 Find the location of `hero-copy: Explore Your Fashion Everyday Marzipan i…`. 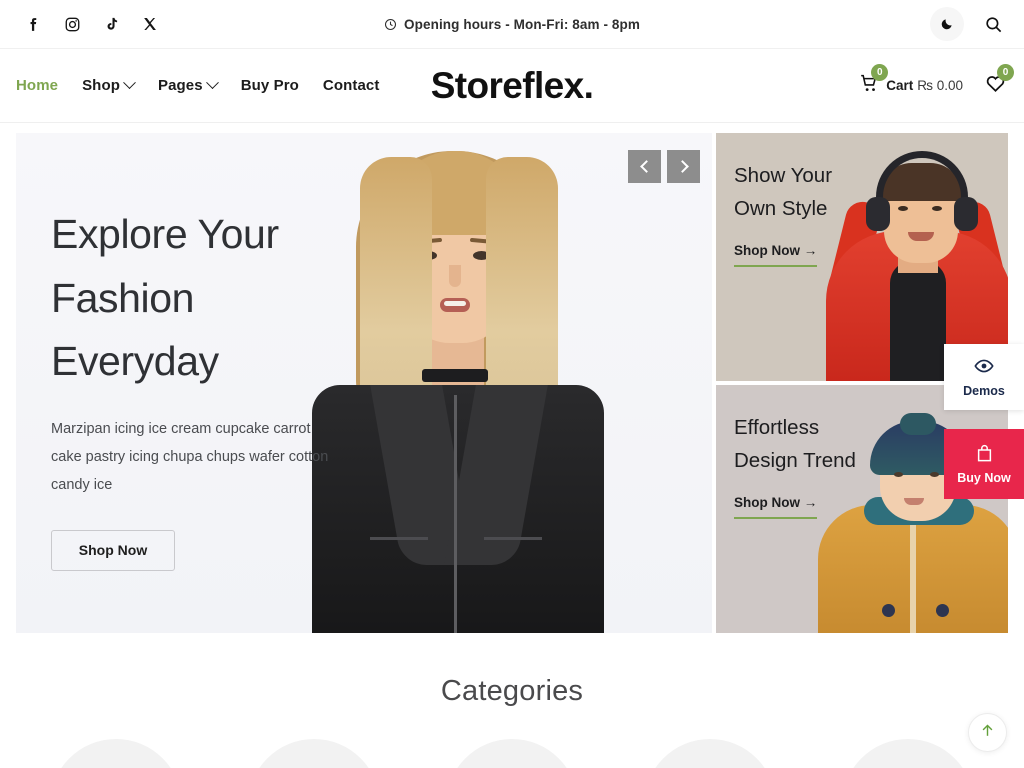

hero-copy: Explore Your Fashion Everyday Marzipan i… is located at coordinates (211, 387).